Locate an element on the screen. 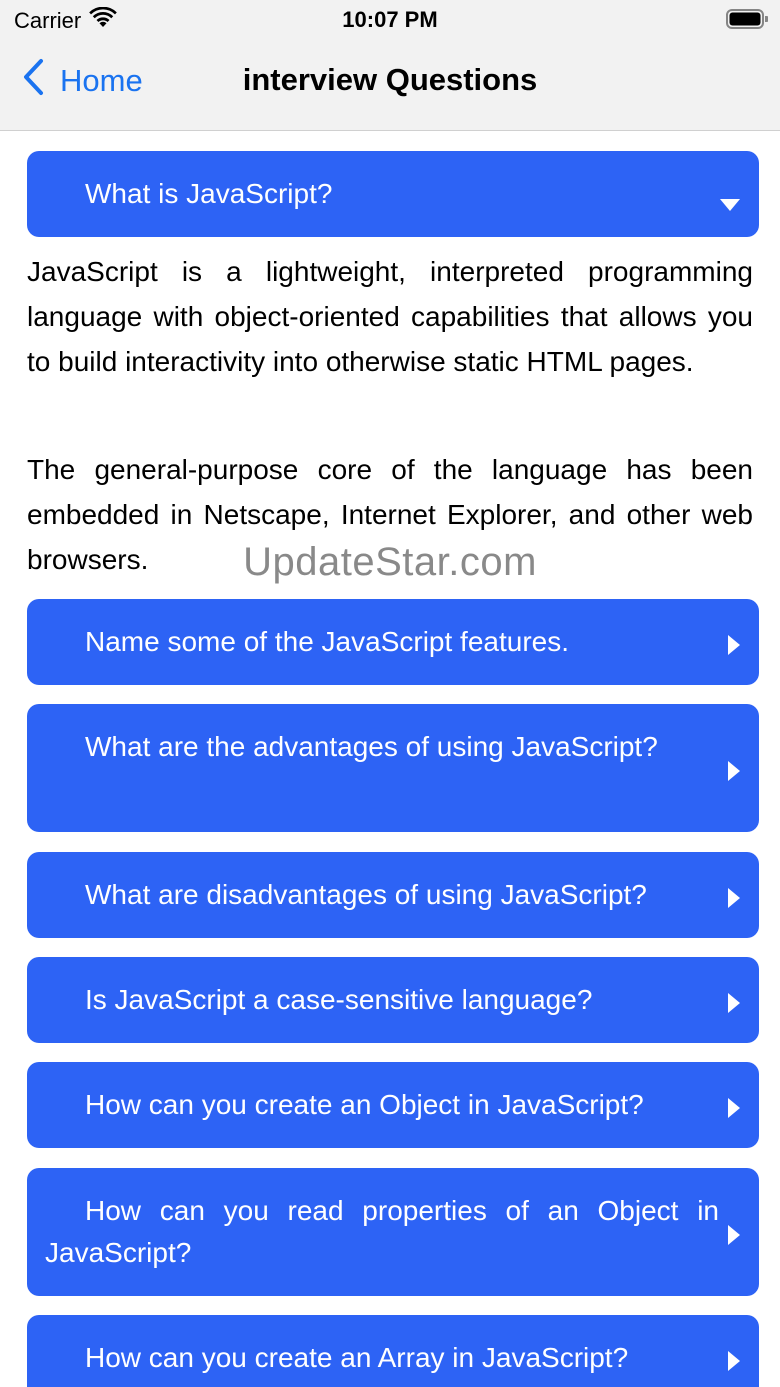  question-item: Is JavaScript a case-sensitive language? is located at coordinates (393, 1000).